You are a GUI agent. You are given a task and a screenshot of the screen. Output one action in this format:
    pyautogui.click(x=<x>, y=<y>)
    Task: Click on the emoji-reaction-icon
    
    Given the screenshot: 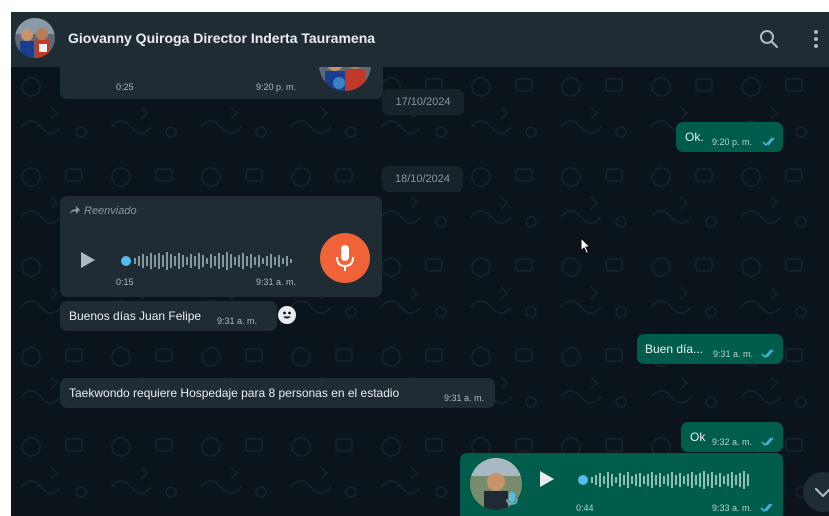 What is the action you would take?
    pyautogui.click(x=287, y=315)
    